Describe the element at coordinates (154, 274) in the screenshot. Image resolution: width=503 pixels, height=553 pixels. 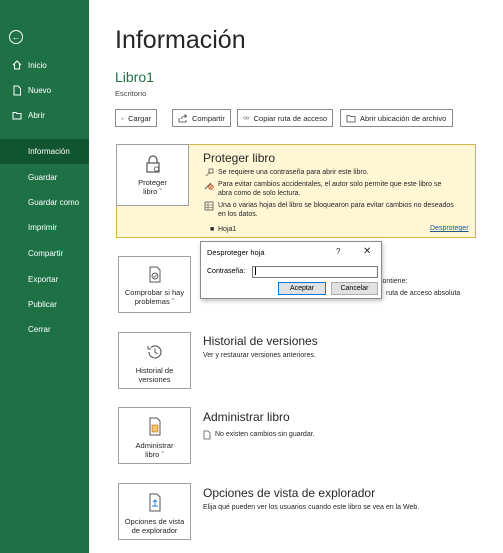
I see `inspect-document-icon` at that location.